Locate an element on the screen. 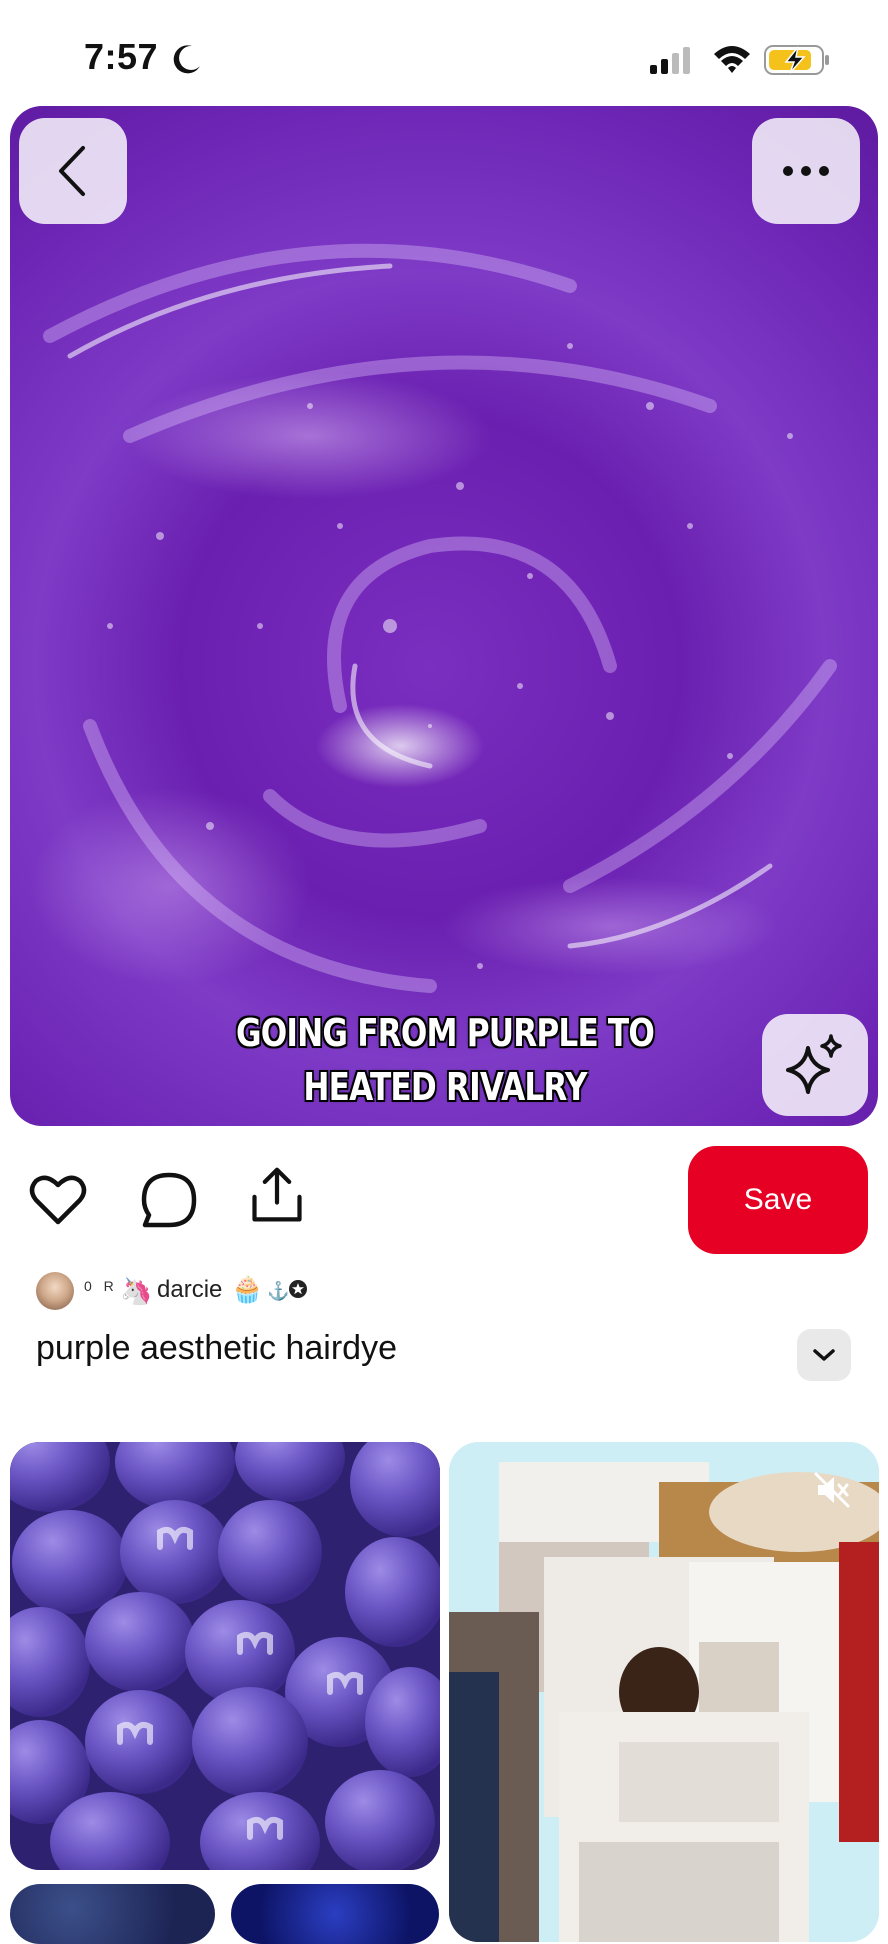  star-badge-icon is located at coordinates (298, 1289).